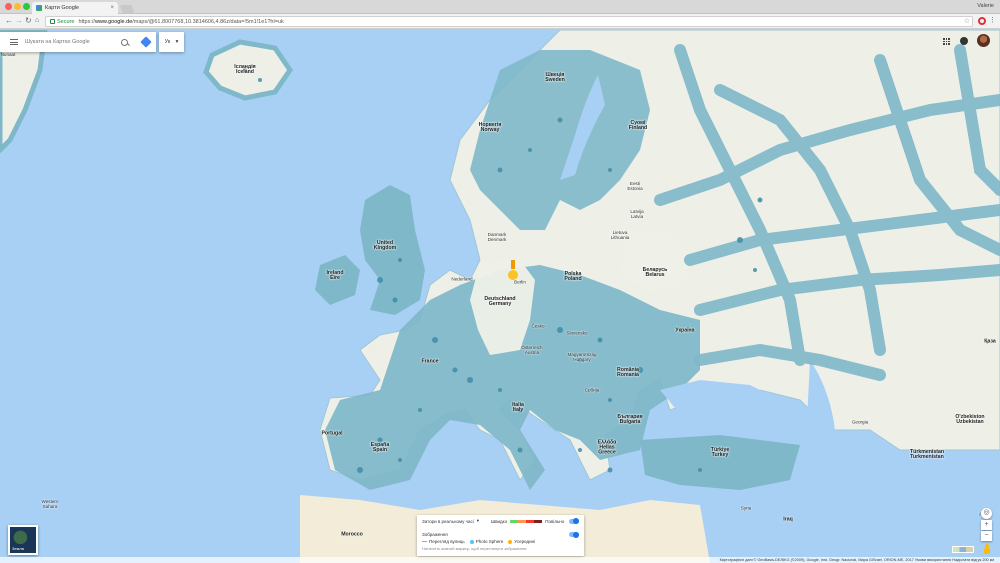 This screenshot has height=563, width=1000. I want to click on label-turkmenistan: Türkmenistan Turkmenistan, so click(927, 454).